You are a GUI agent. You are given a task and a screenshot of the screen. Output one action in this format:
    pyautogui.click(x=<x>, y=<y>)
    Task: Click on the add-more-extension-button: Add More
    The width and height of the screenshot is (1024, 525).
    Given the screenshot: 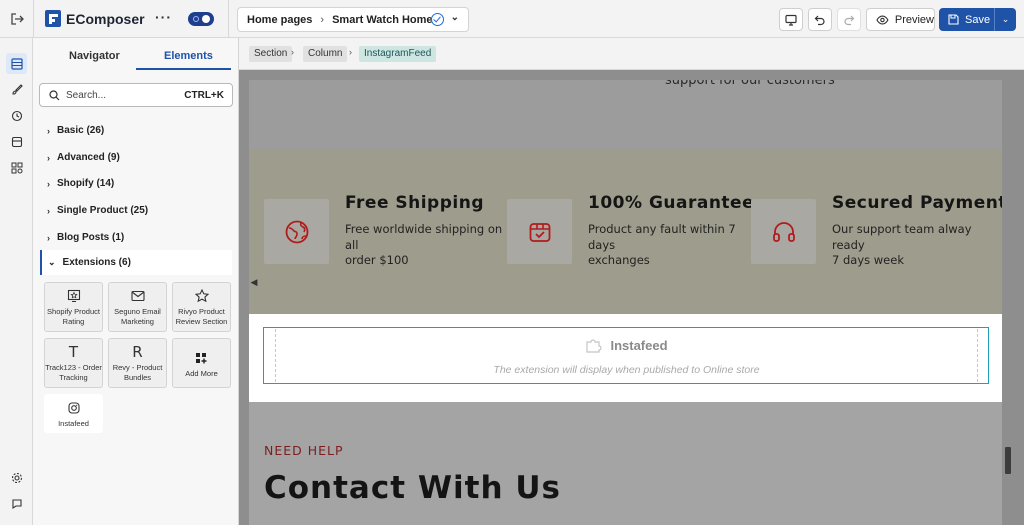 What is the action you would take?
    pyautogui.click(x=201, y=363)
    